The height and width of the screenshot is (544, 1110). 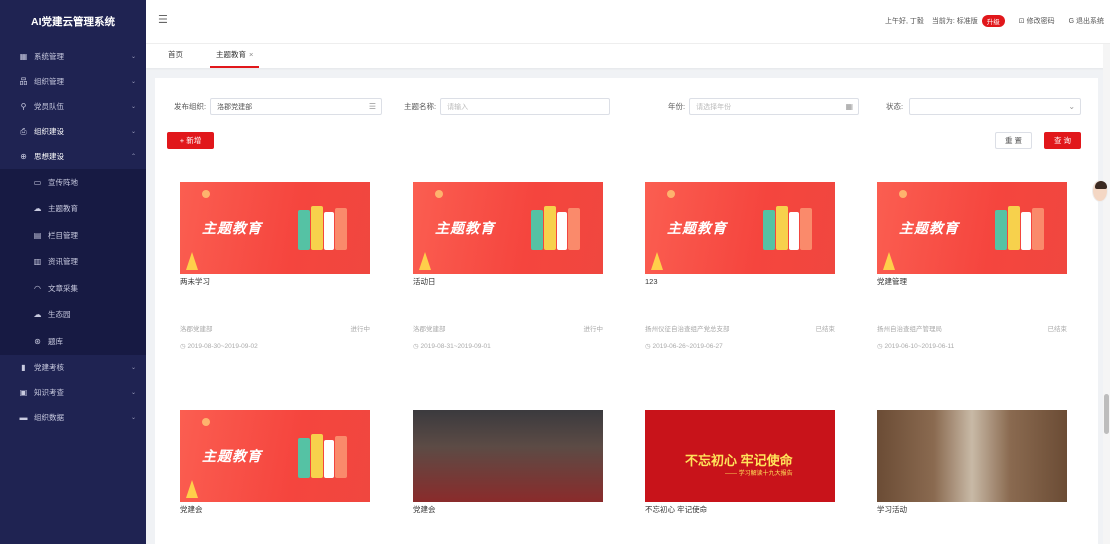 I want to click on sidebar-item-sub-0: ▭ 宣传阵地, so click(x=73, y=182).